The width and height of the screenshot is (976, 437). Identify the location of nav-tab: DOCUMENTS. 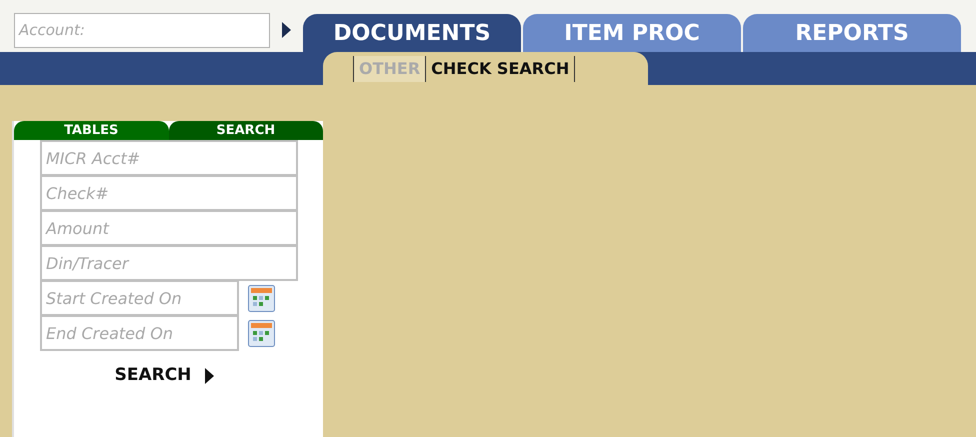
(412, 33).